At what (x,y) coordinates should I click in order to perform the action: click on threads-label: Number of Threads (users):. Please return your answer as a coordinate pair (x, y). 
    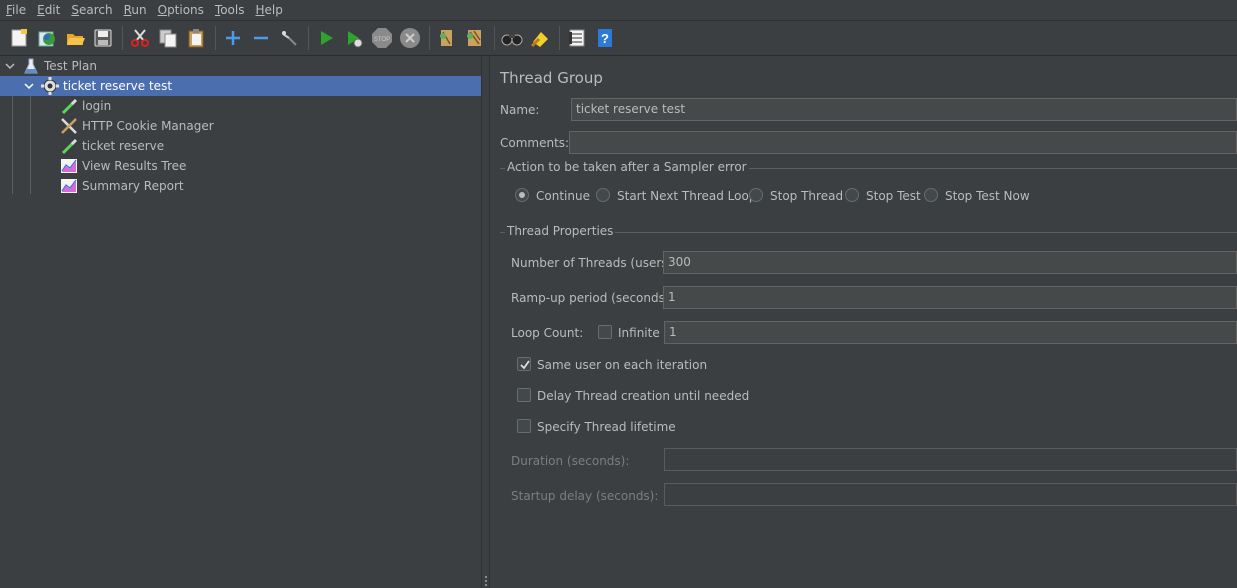
    Looking at the image, I should click on (594, 263).